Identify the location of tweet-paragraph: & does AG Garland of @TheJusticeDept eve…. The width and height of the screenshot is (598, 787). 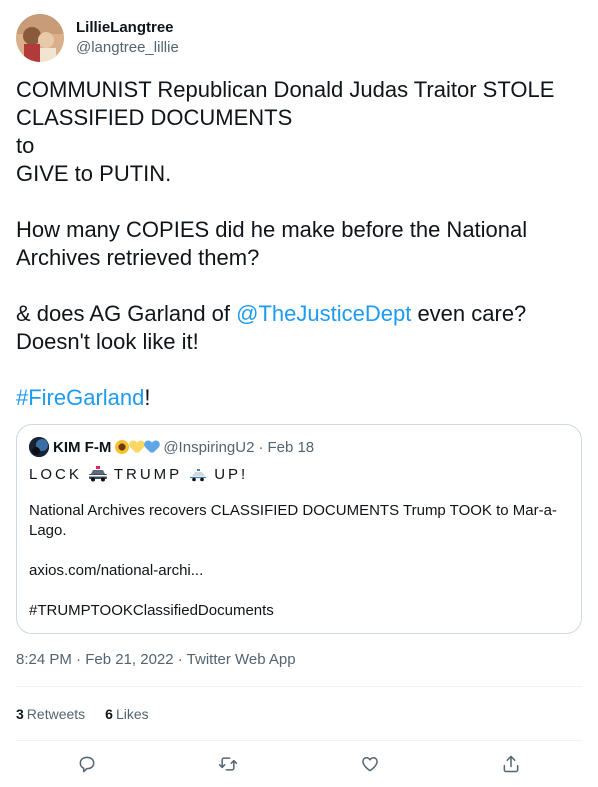
(299, 328).